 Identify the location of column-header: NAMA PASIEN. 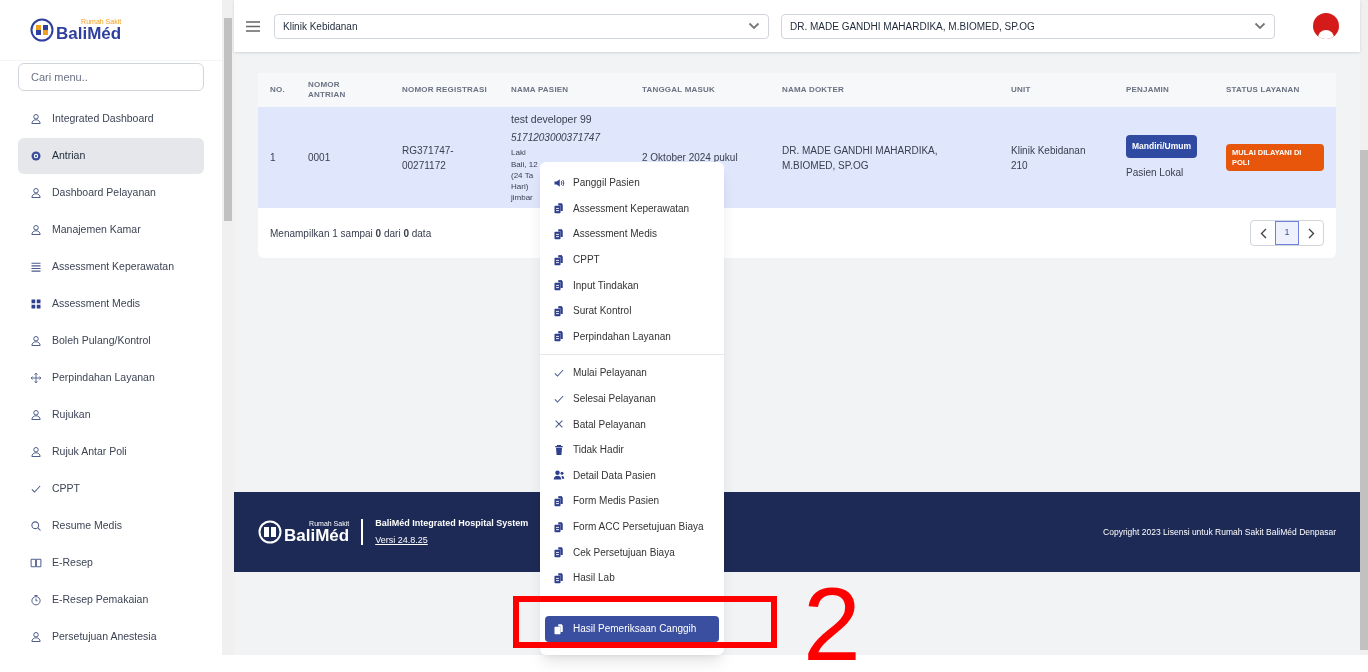
(540, 90).